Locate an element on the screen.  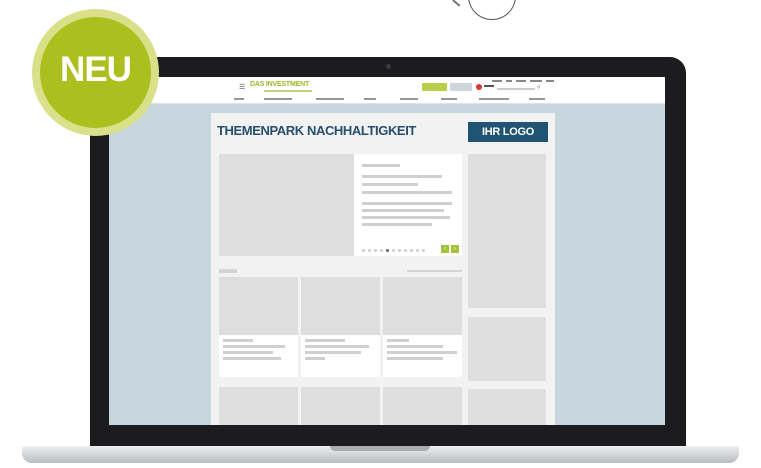
top-links is located at coordinates (523, 81).